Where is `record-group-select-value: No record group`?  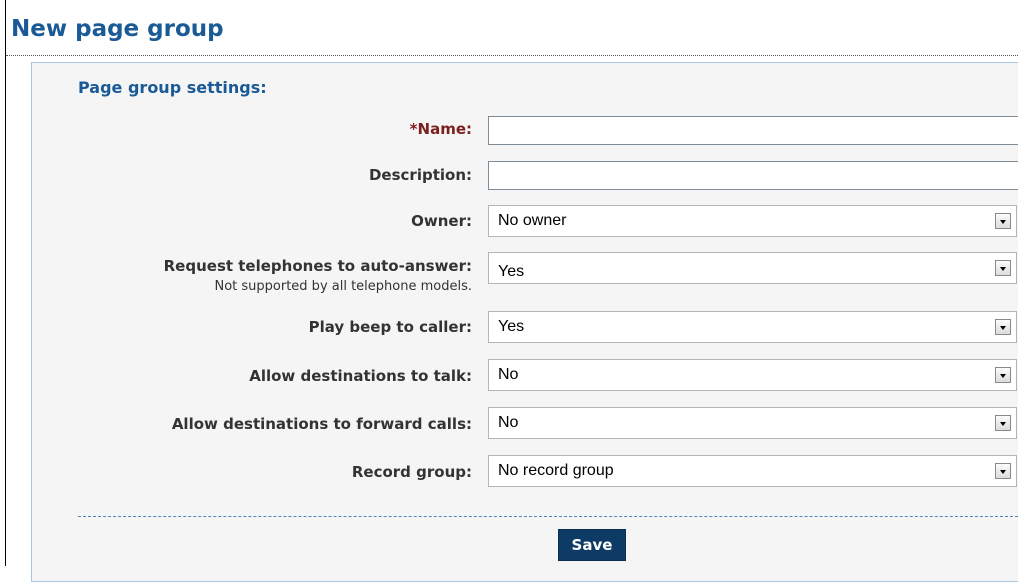
record-group-select-value: No record group is located at coordinates (556, 470).